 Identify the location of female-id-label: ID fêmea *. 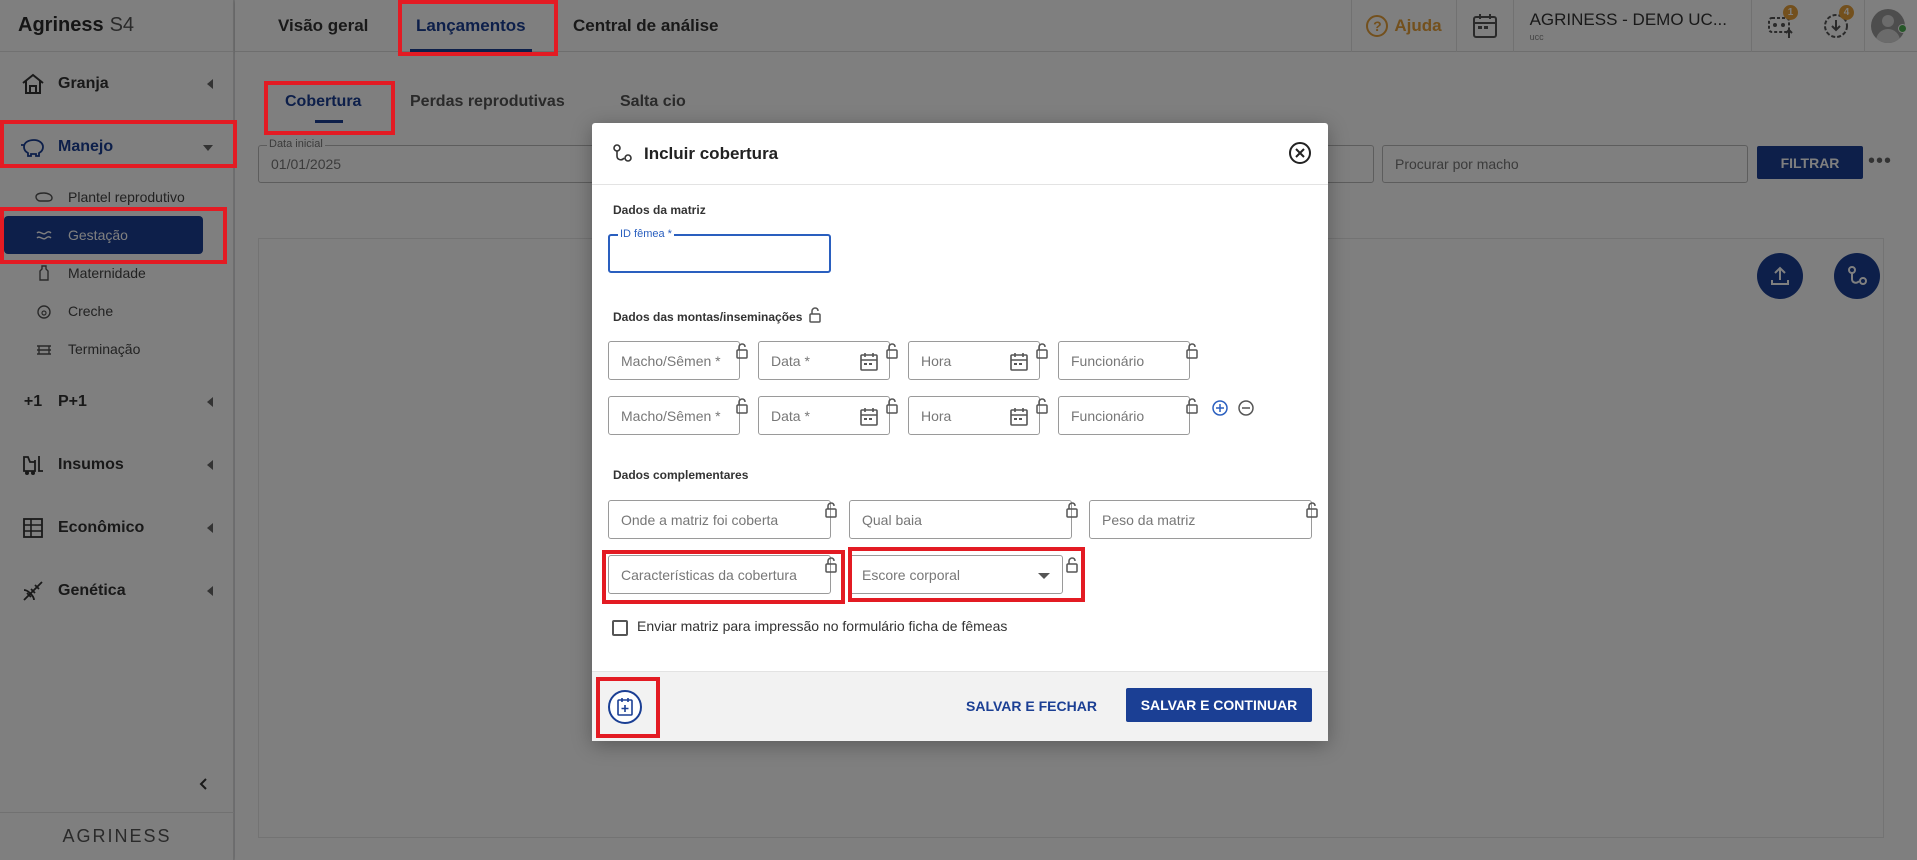
(646, 234).